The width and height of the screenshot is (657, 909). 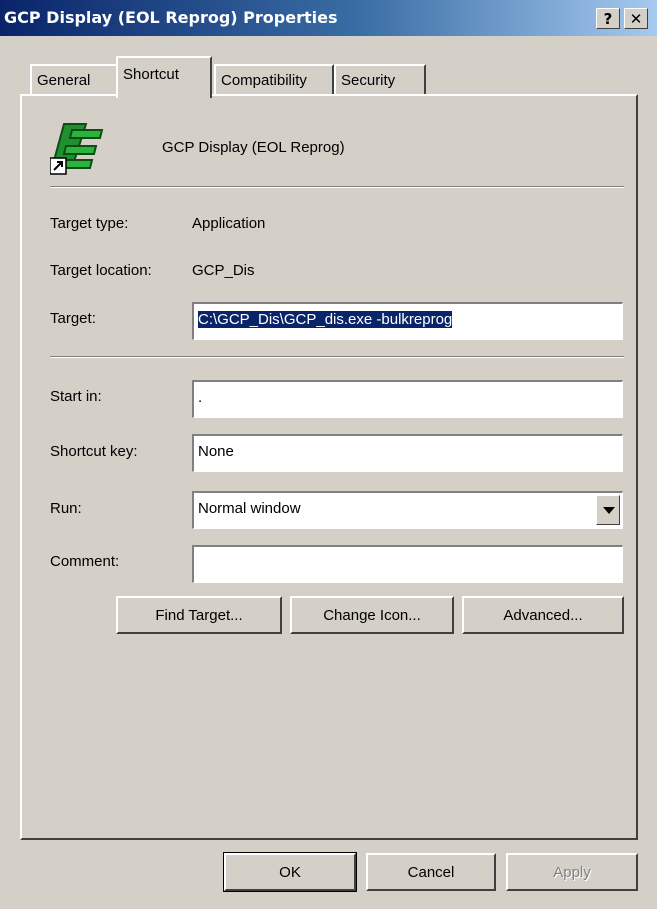 I want to click on comment-input, so click(x=407, y=564).